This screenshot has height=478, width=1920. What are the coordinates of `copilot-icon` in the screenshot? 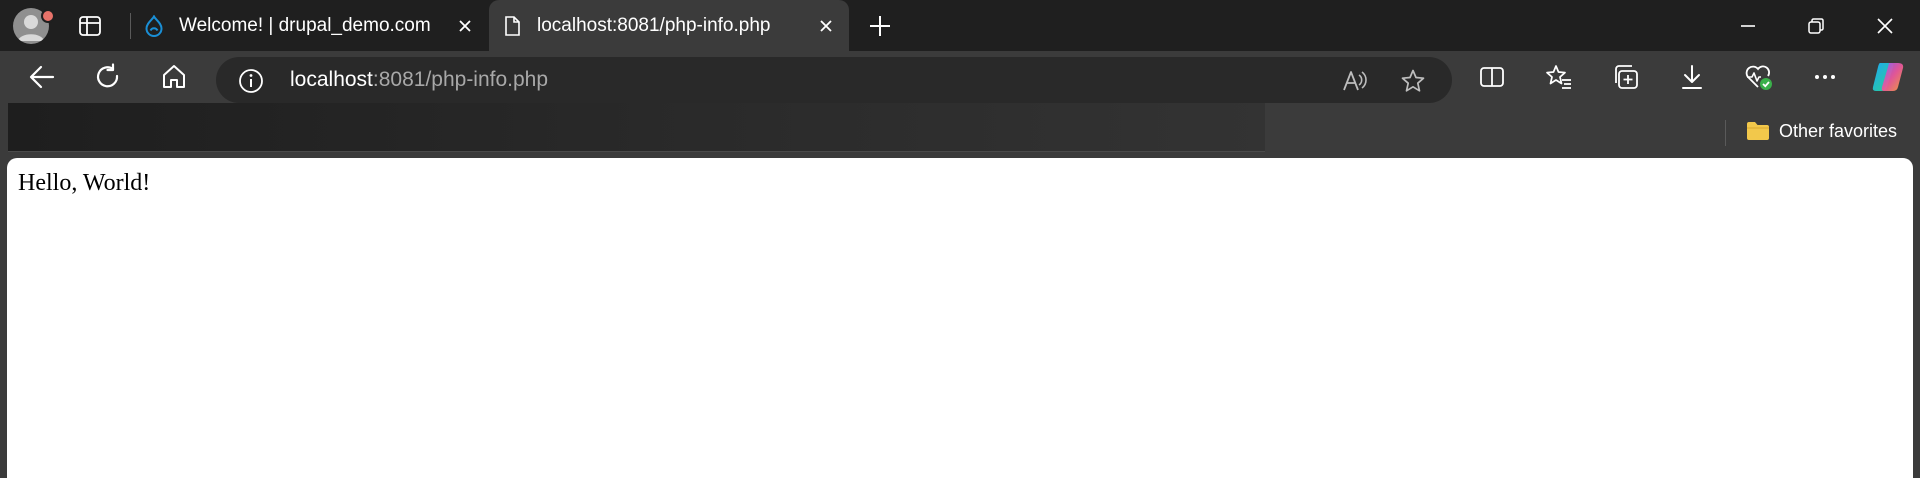 It's located at (1888, 77).